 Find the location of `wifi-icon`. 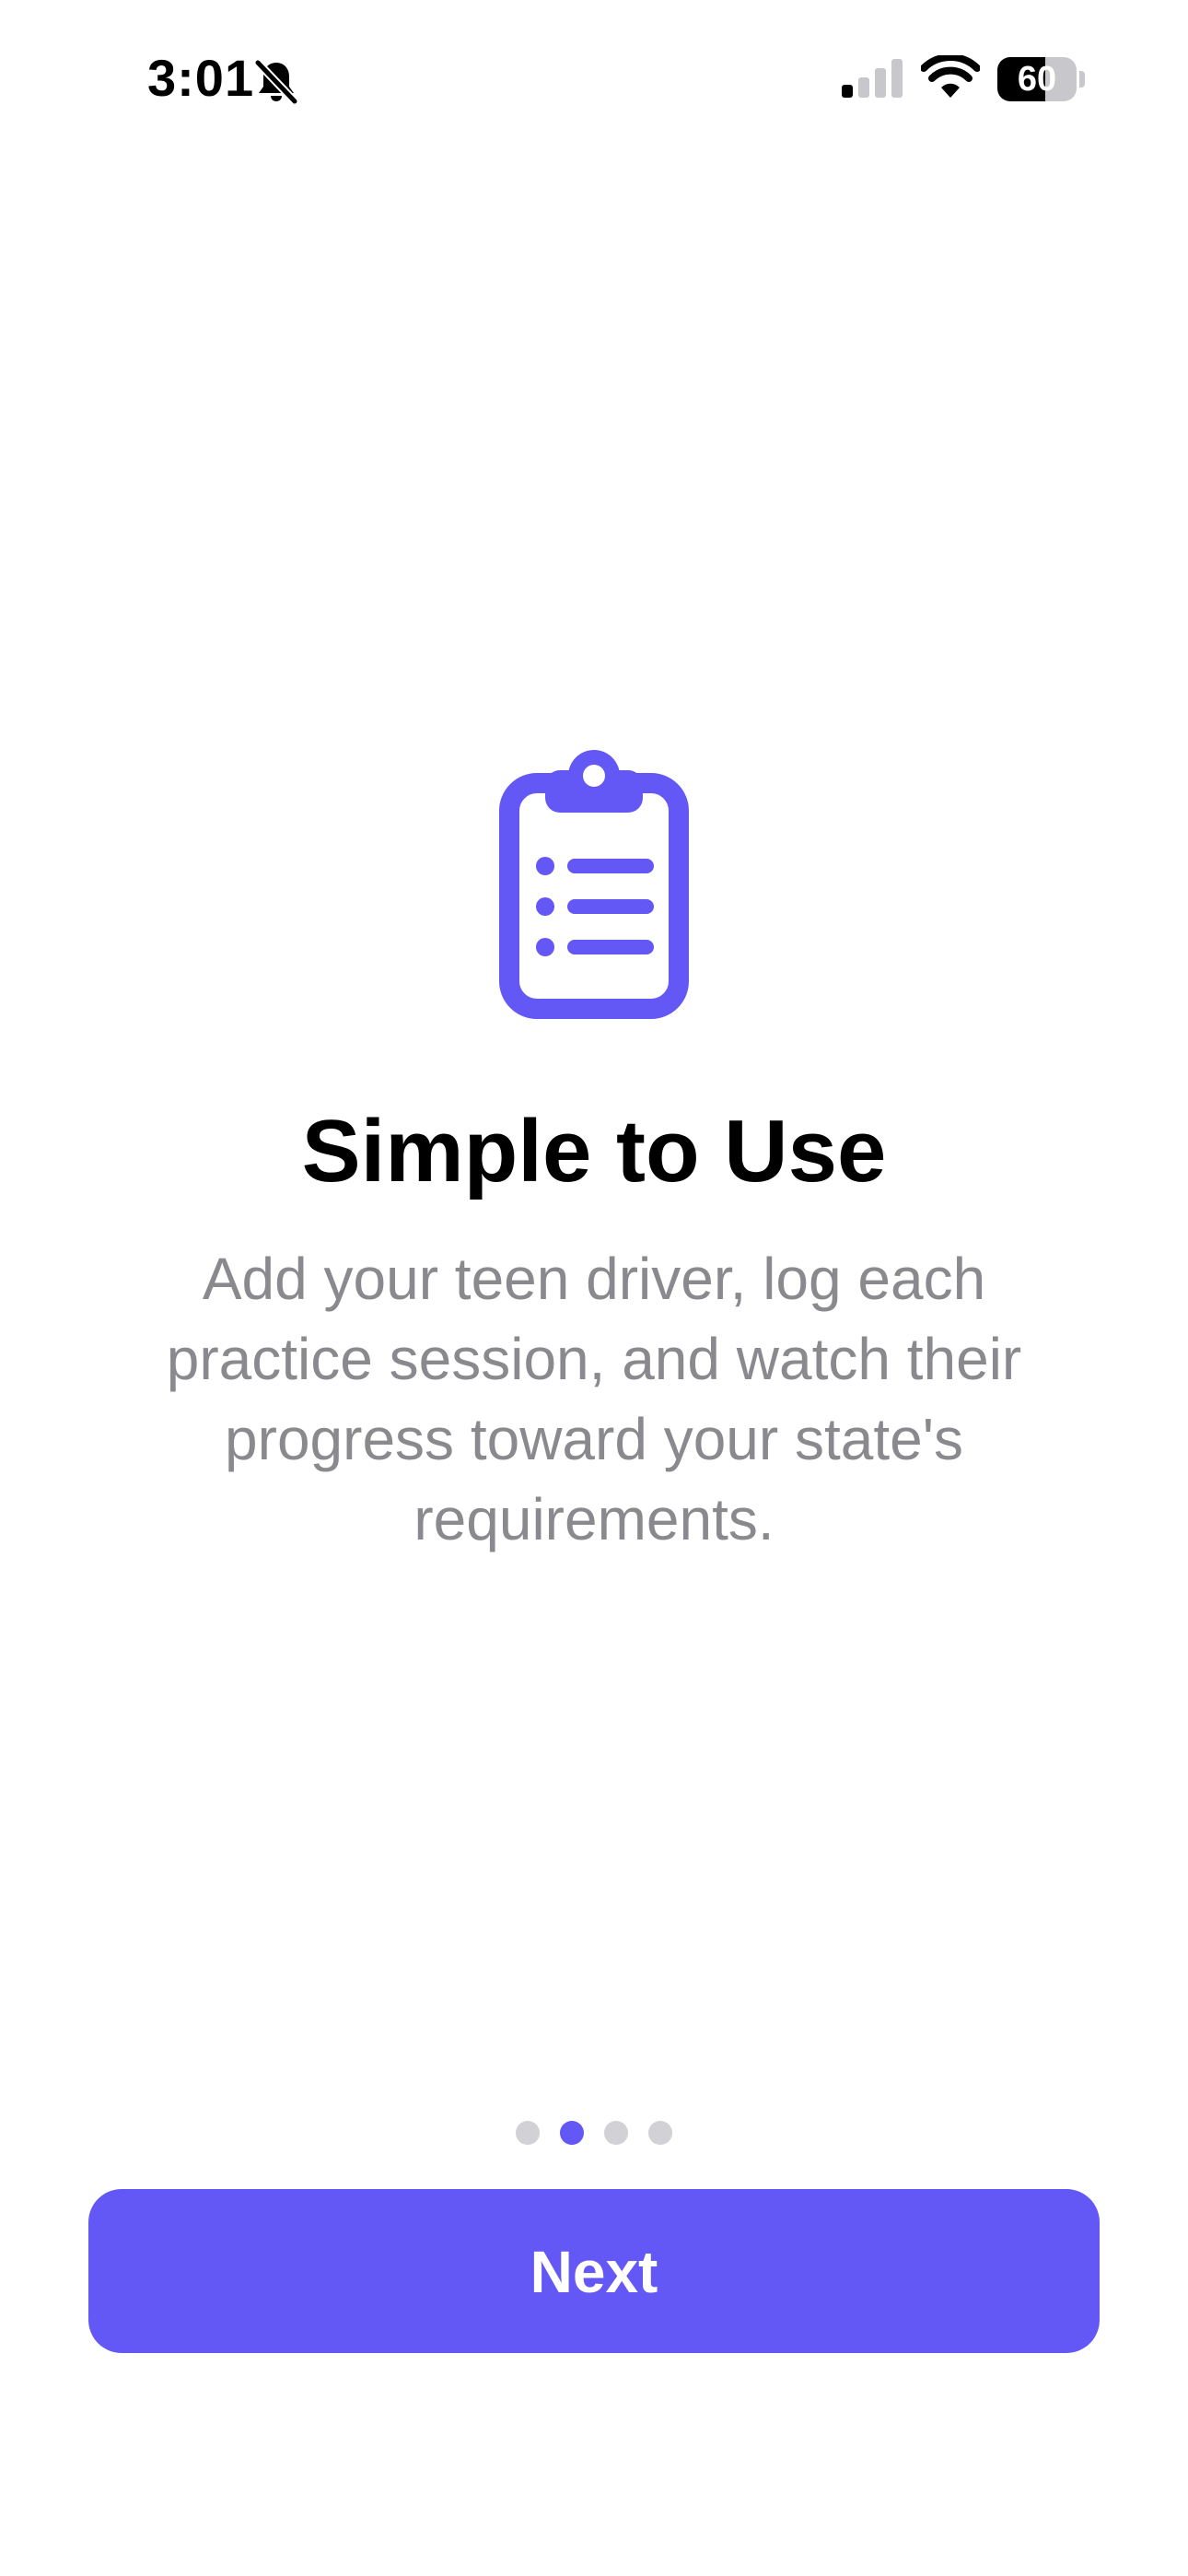

wifi-icon is located at coordinates (951, 76).